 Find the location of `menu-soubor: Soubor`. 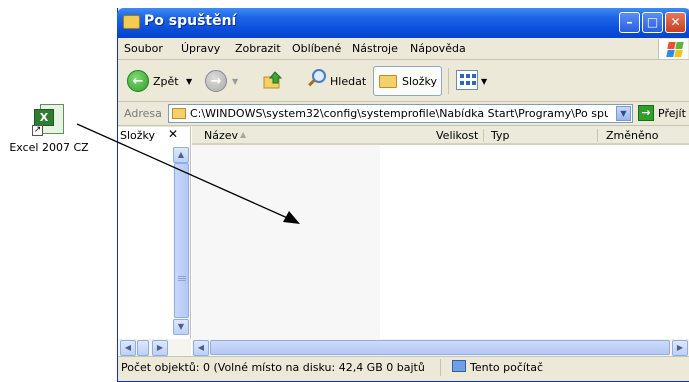

menu-soubor: Soubor is located at coordinates (143, 48).